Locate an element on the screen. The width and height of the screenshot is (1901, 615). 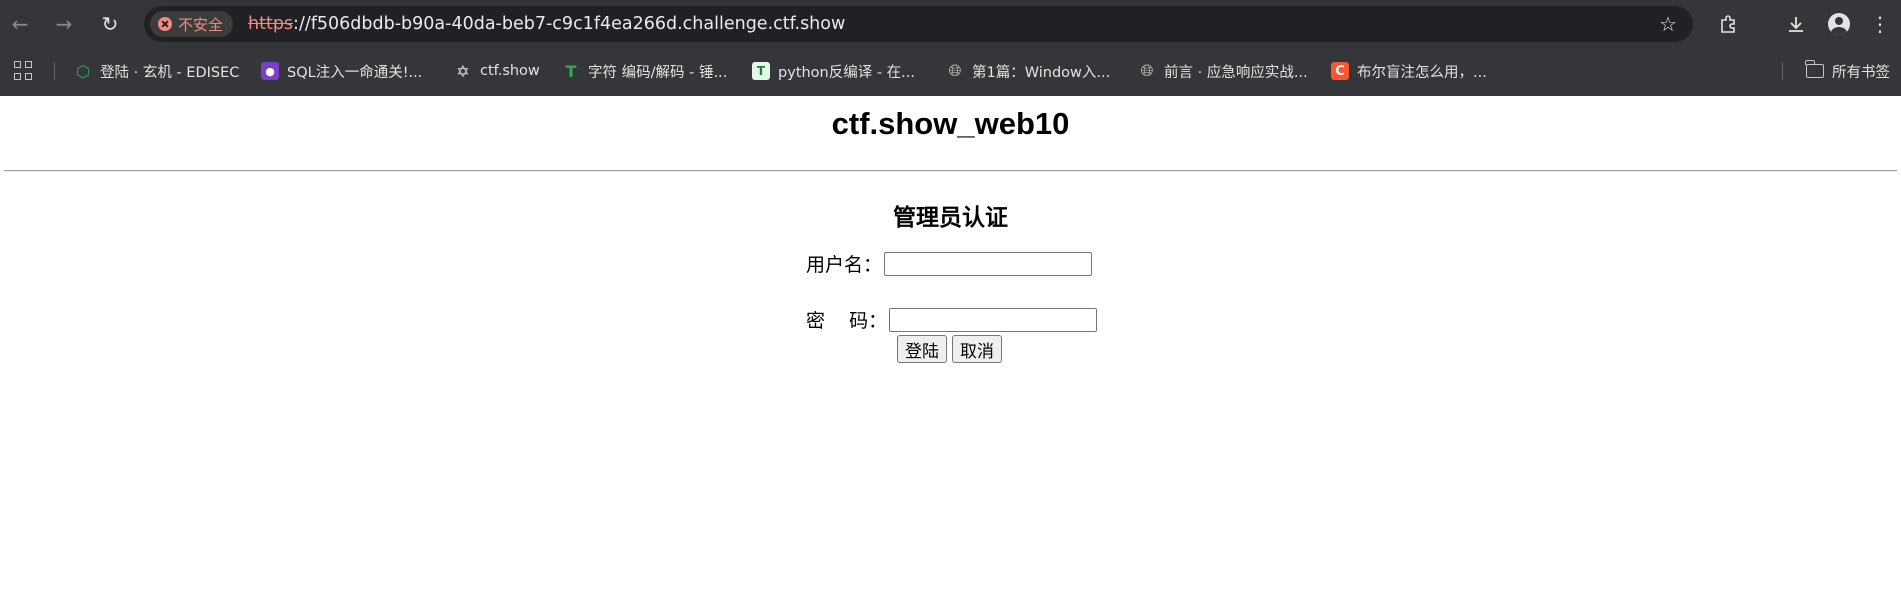
python-decompile-icon: T is located at coordinates (761, 71).